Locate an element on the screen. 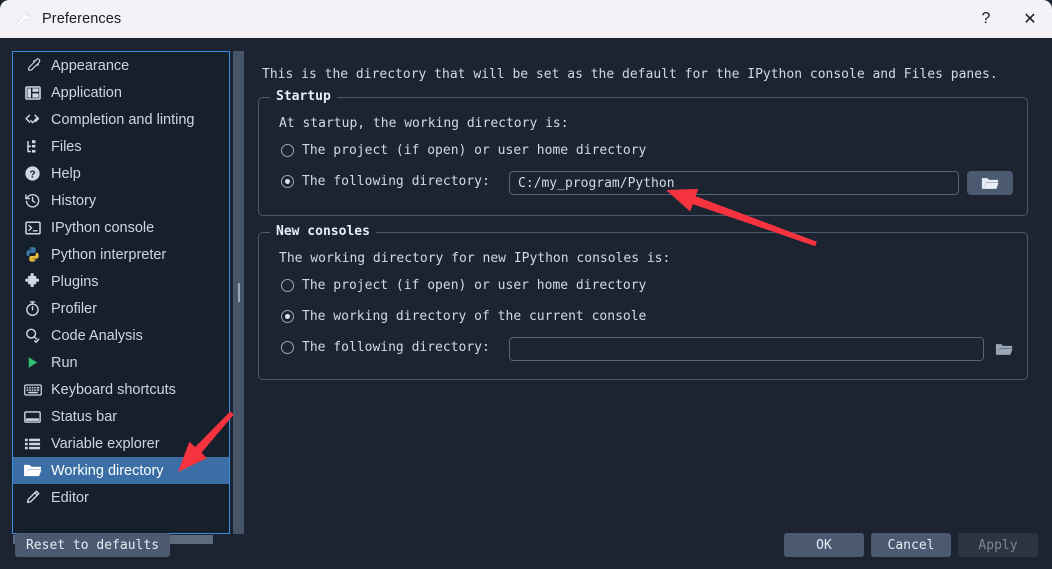 The width and height of the screenshot is (1052, 569). terminal-icon is located at coordinates (32, 227).